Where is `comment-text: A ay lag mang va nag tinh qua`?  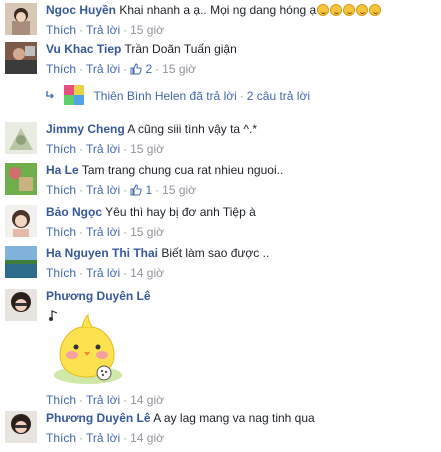
comment-text: A ay lag mang va nag tinh qua is located at coordinates (234, 418).